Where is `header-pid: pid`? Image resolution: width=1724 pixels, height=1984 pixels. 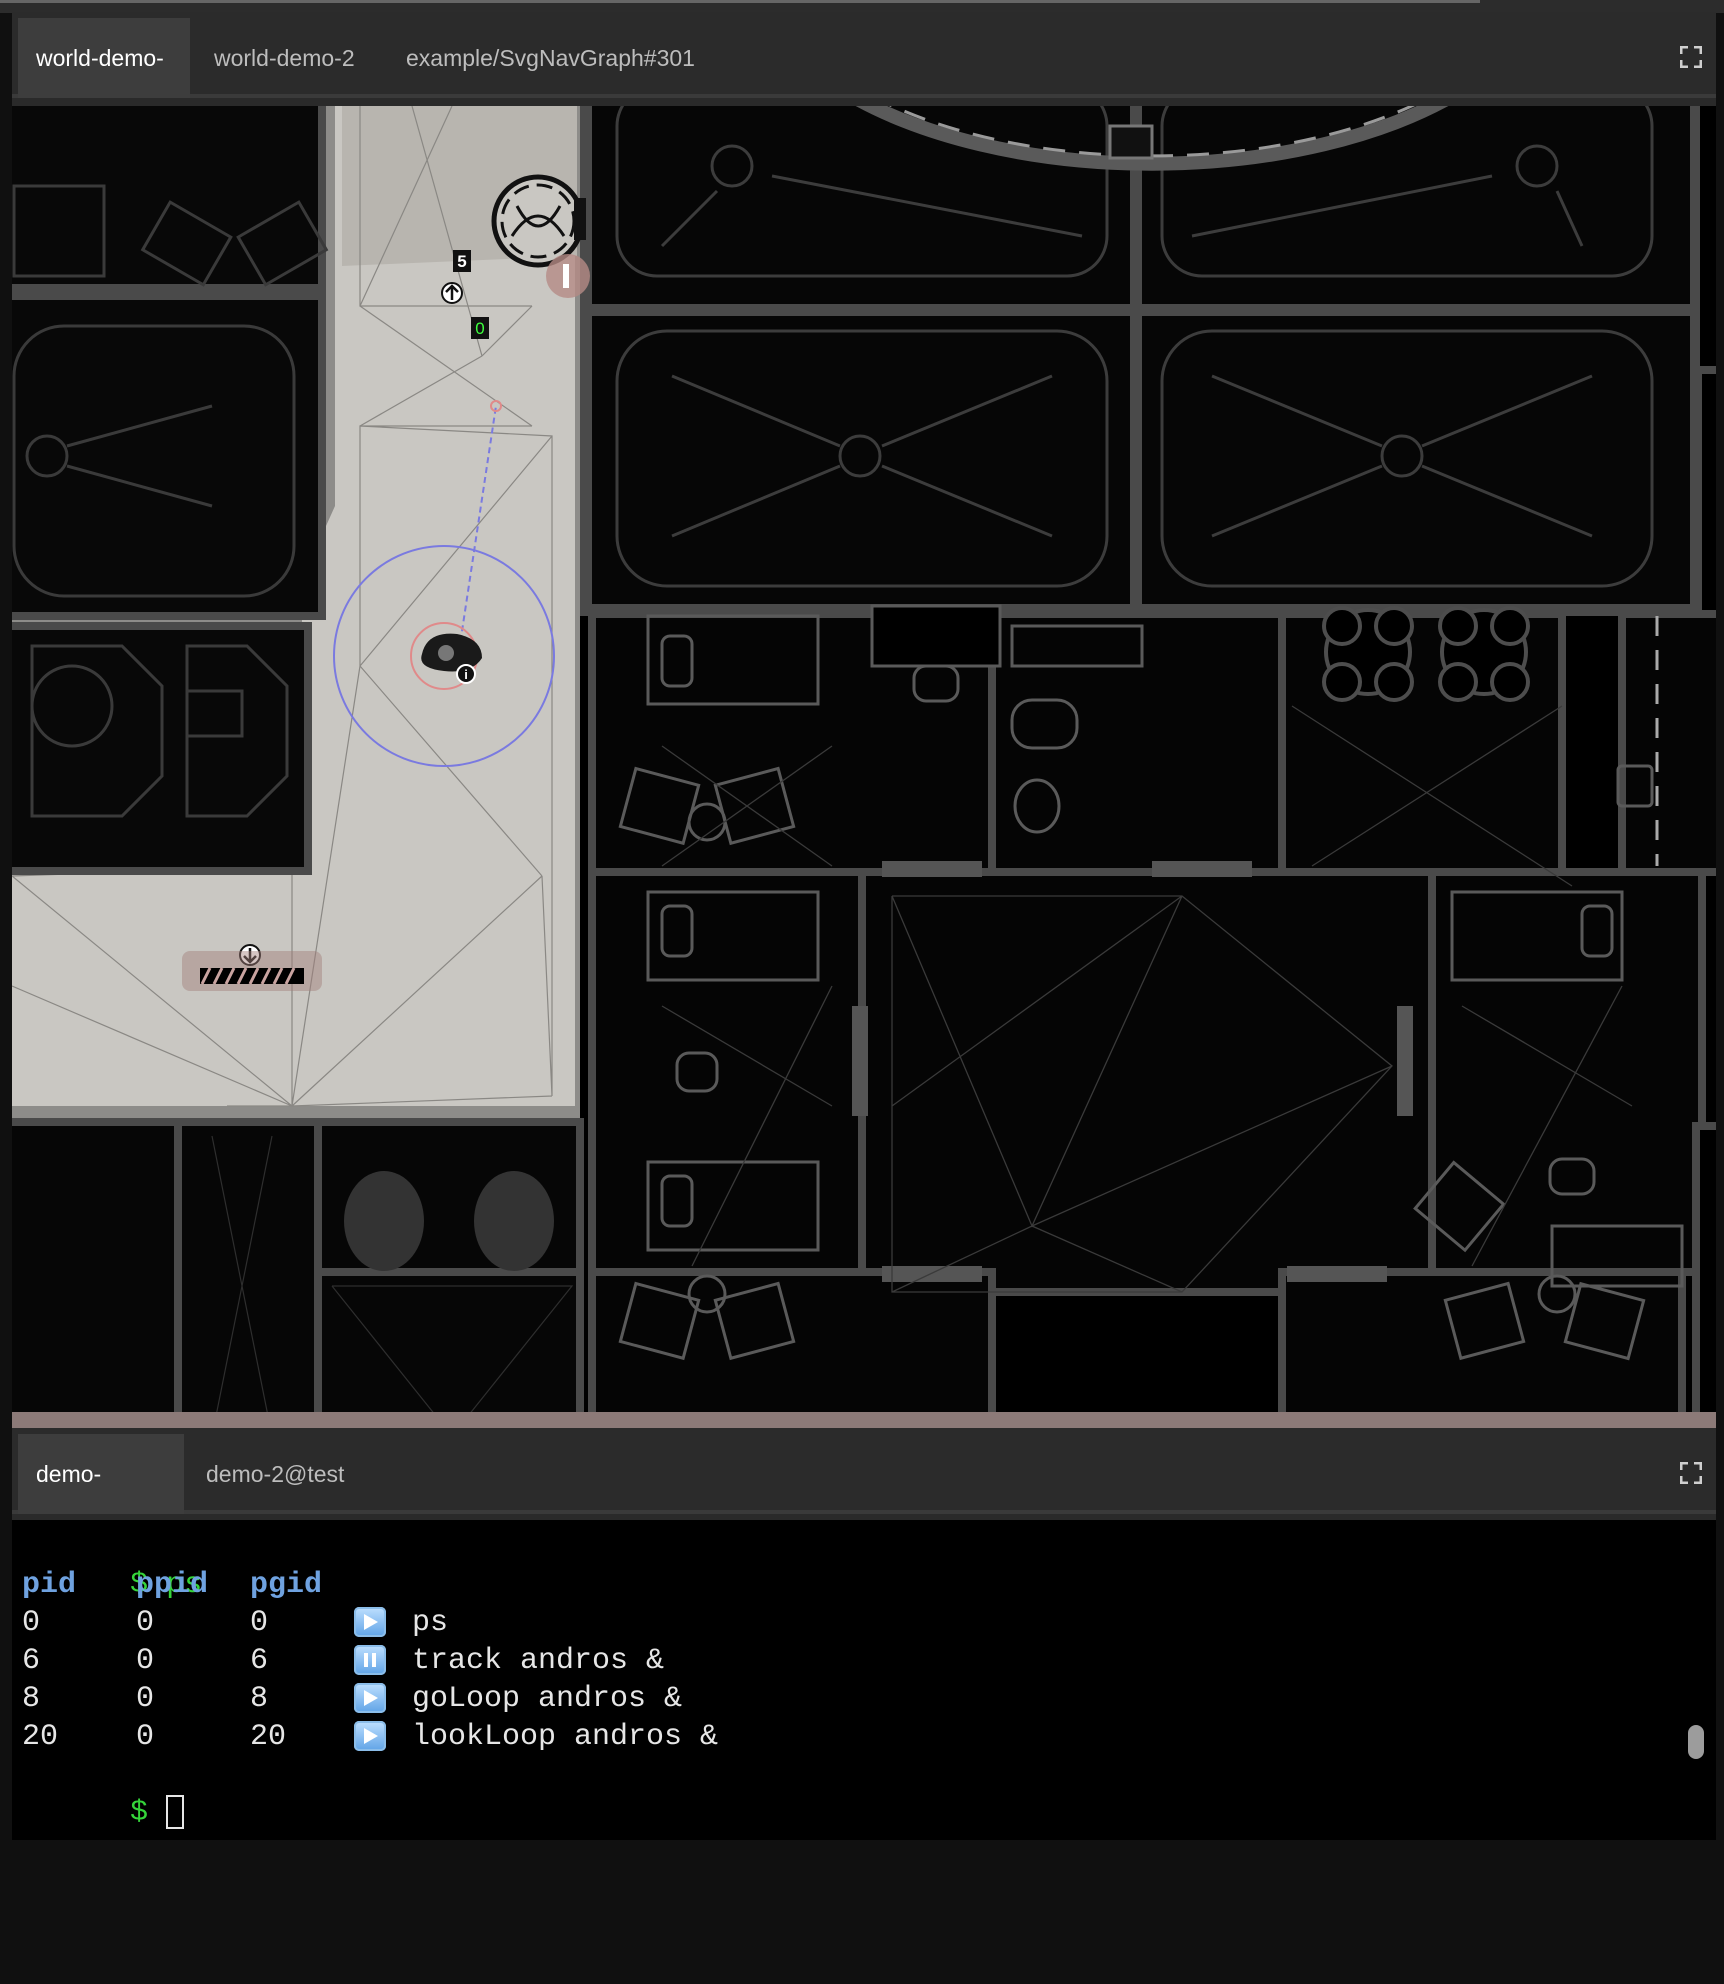 header-pid: pid is located at coordinates (49, 1585).